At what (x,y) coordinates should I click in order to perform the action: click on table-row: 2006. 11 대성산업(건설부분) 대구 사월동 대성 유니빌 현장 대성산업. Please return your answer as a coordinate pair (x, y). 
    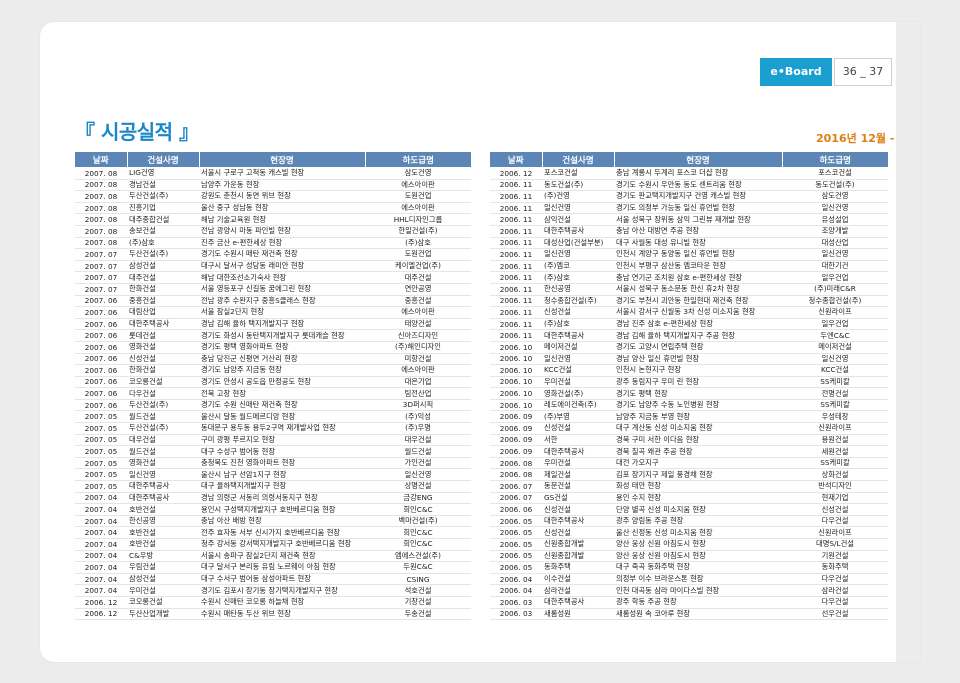
    Looking at the image, I should click on (689, 243).